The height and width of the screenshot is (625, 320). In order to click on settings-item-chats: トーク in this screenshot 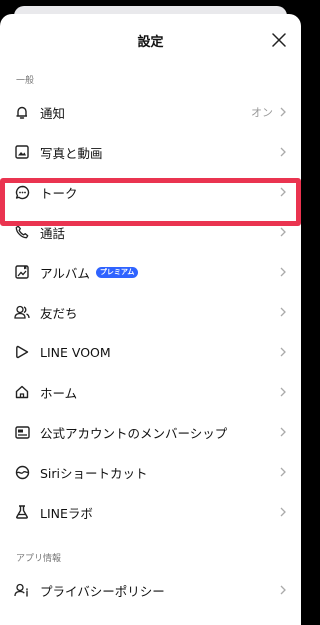, I will do `click(150, 192)`.